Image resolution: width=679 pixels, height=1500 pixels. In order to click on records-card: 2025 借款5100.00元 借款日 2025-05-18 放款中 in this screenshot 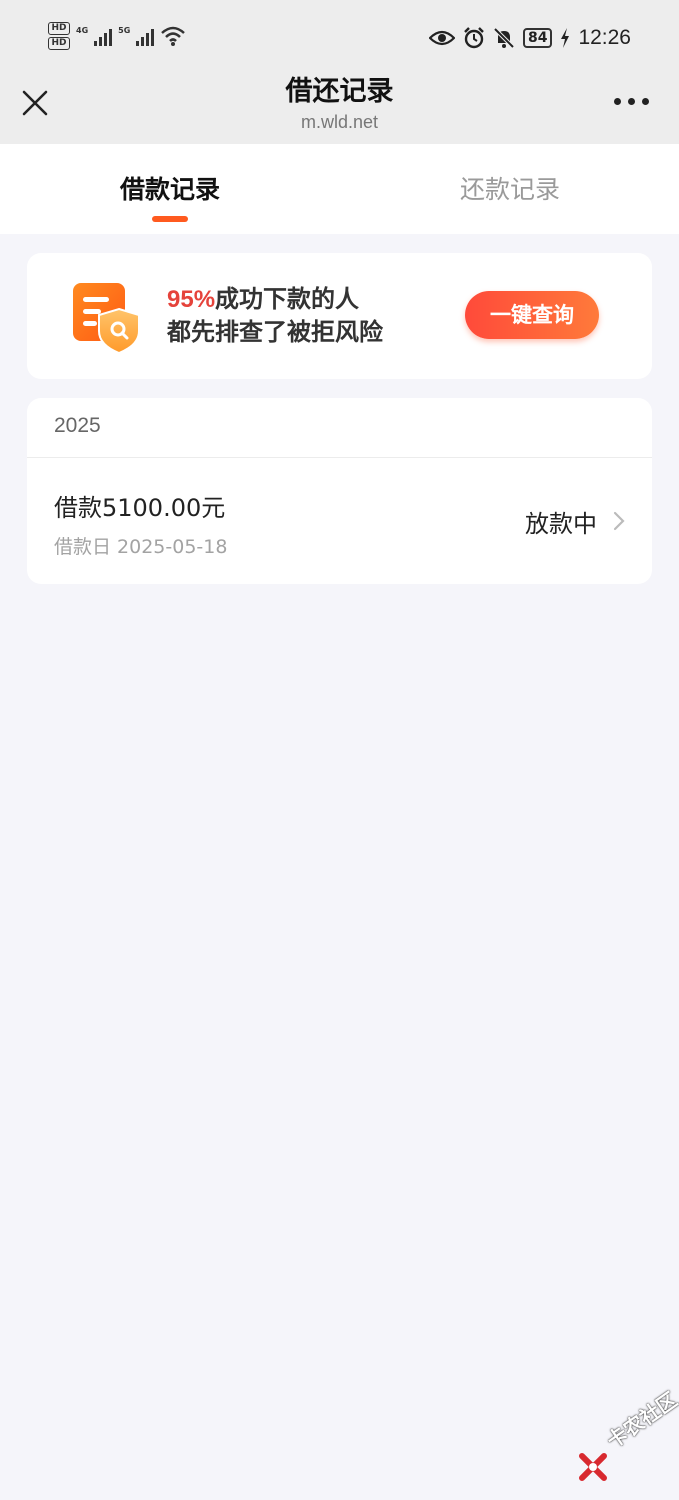, I will do `click(339, 491)`.